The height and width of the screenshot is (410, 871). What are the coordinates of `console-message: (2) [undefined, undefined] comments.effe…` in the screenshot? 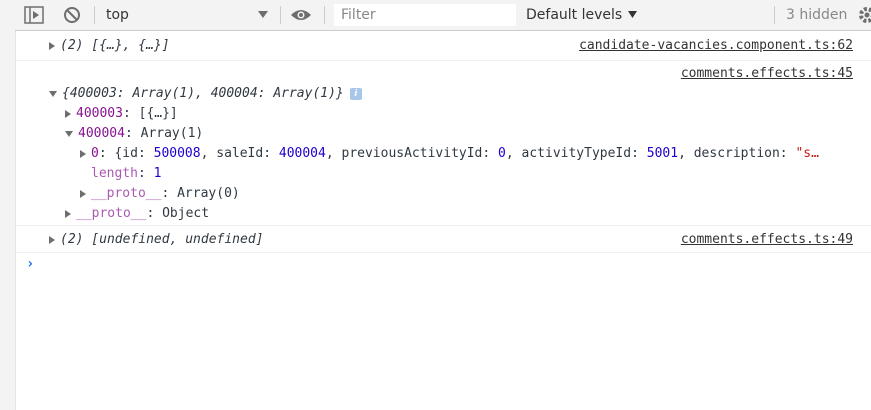 It's located at (443, 240).